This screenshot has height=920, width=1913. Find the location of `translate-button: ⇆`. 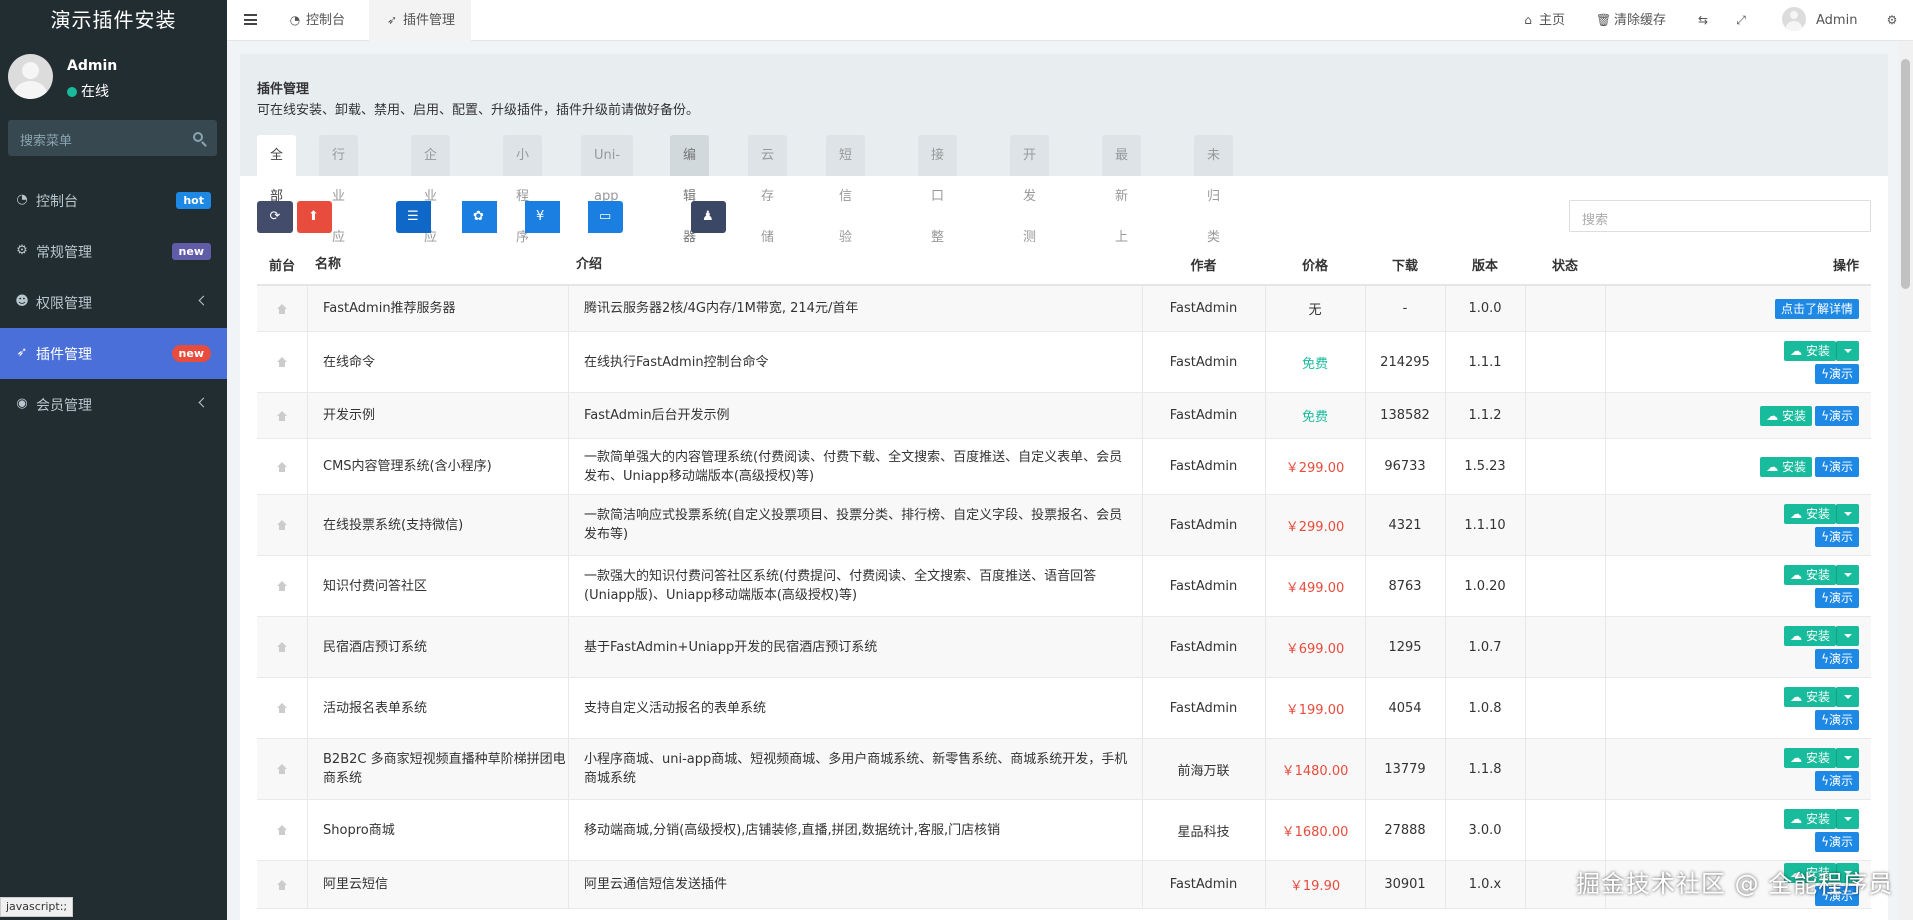

translate-button: ⇆ is located at coordinates (1705, 20).